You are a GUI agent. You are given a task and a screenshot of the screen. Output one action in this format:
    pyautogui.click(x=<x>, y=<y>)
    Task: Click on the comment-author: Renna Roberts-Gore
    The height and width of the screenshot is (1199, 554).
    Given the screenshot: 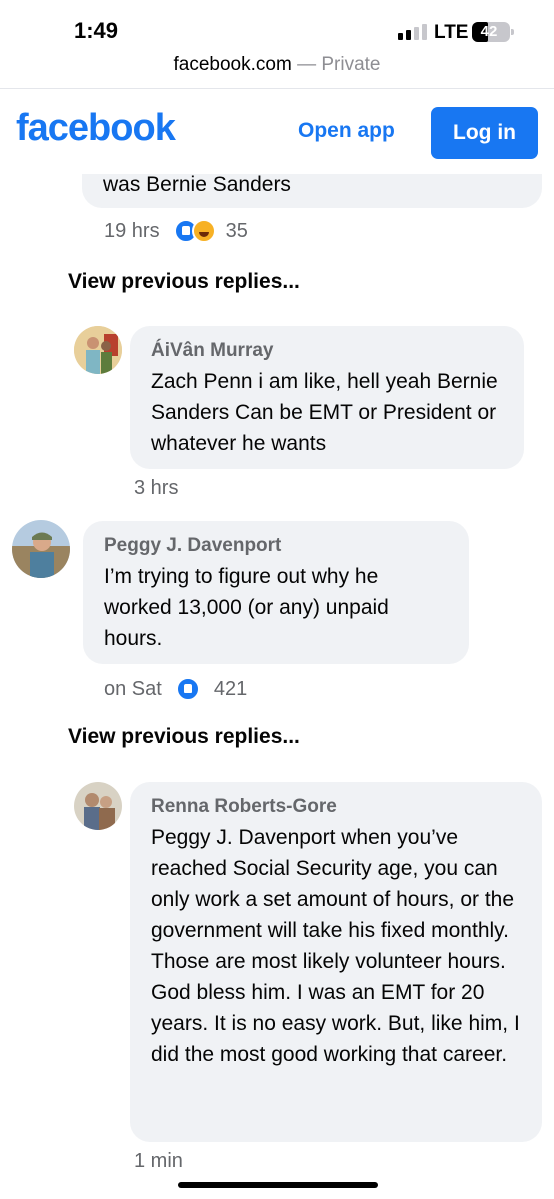 What is the action you would take?
    pyautogui.click(x=336, y=807)
    